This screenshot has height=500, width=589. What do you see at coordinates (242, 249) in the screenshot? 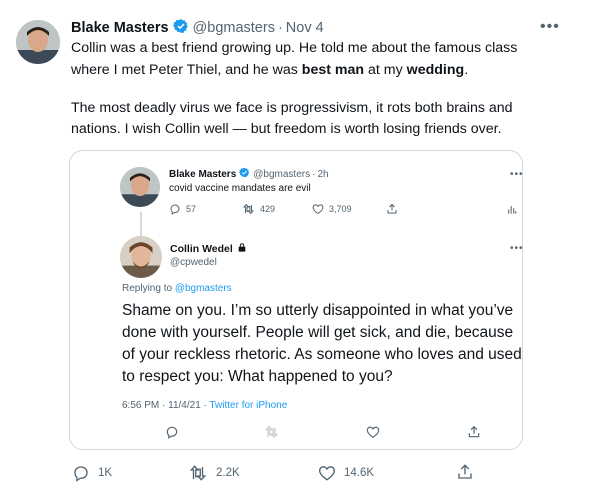
I see `lock-icon` at bounding box center [242, 249].